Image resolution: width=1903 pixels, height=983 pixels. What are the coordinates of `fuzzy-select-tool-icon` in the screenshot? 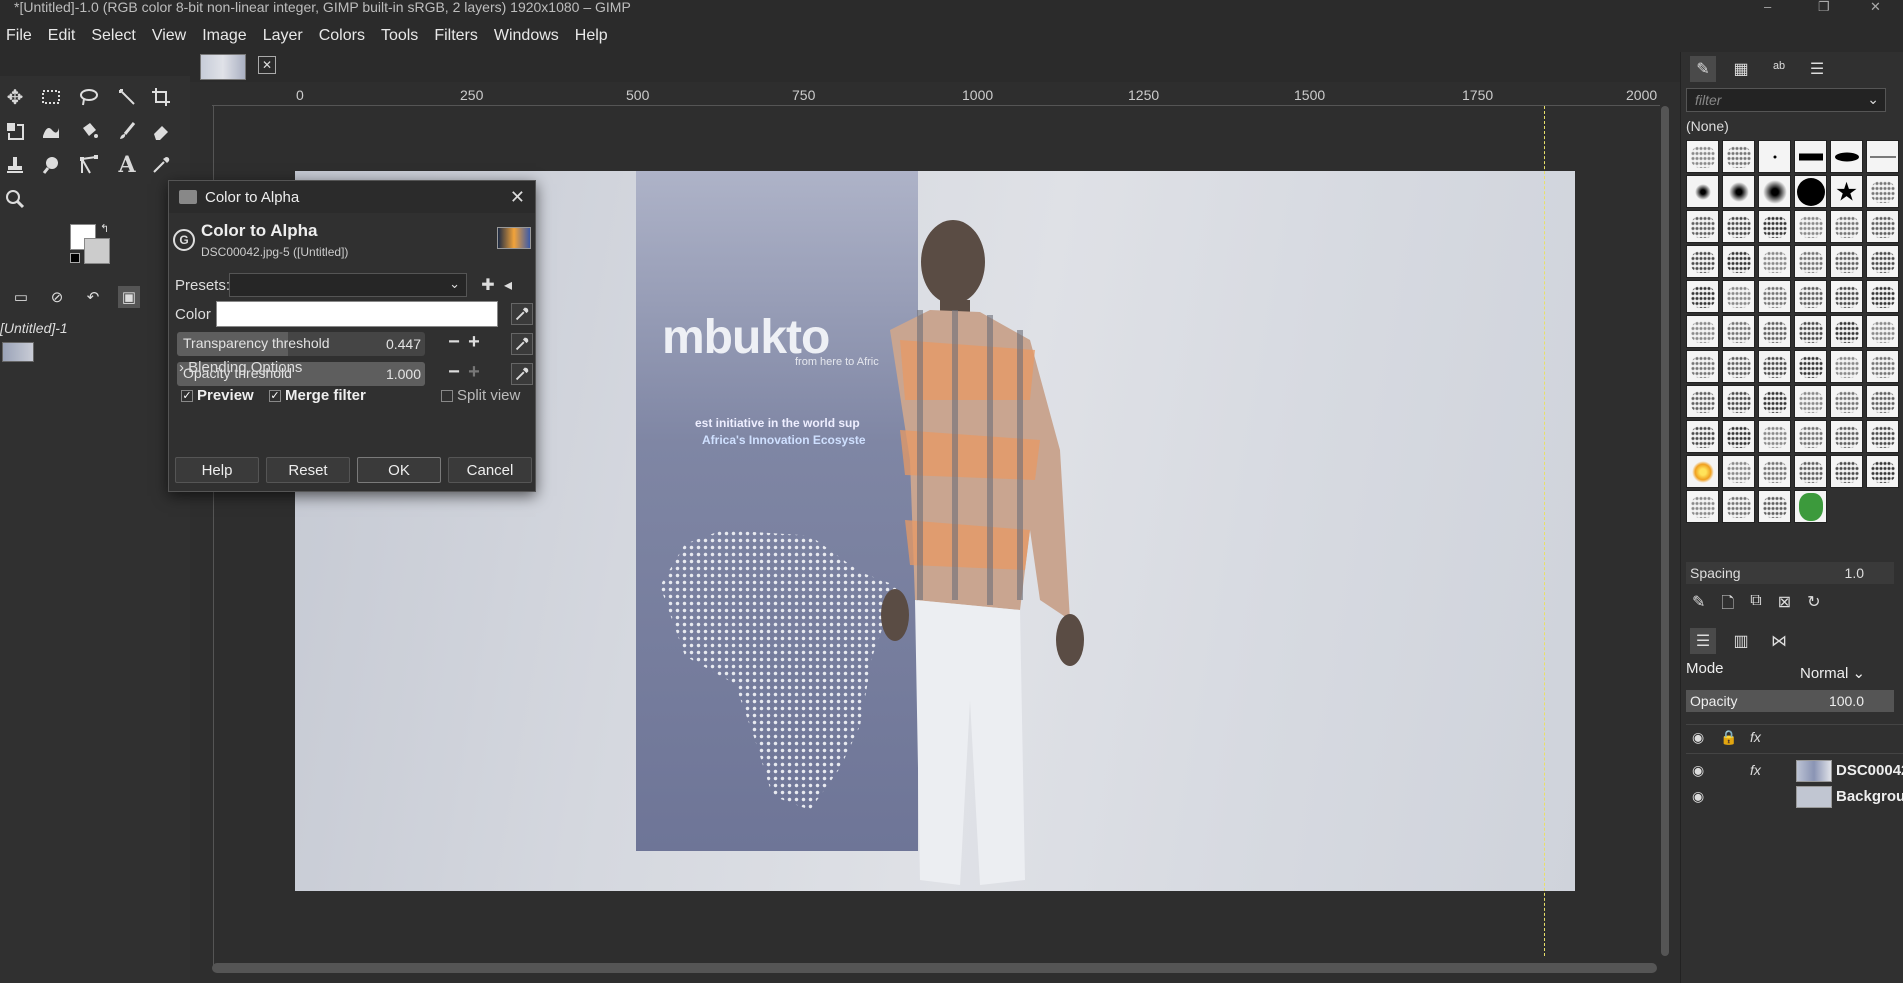 It's located at (127, 97).